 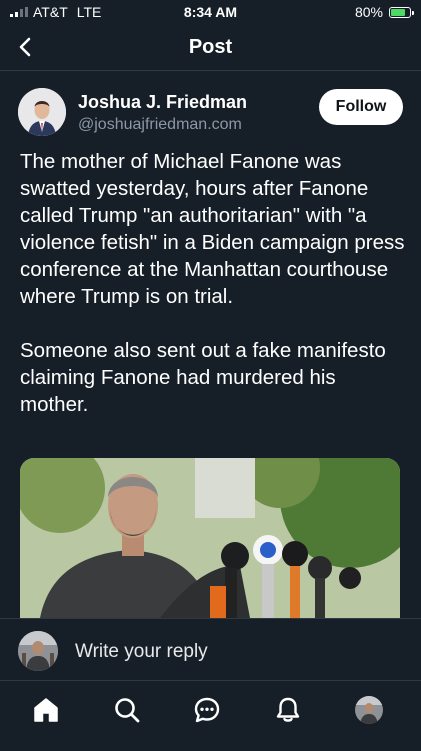 I want to click on battery-percent: 80%, so click(x=368, y=12).